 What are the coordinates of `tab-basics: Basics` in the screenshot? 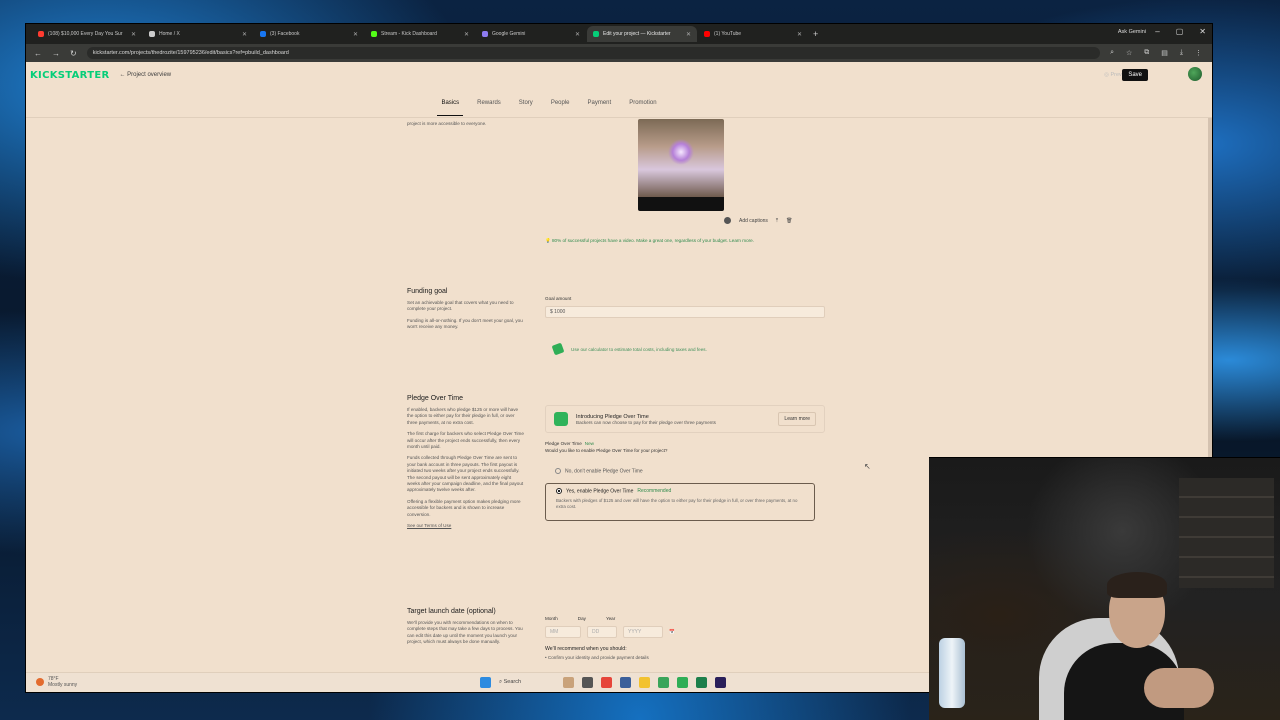 It's located at (450, 102).